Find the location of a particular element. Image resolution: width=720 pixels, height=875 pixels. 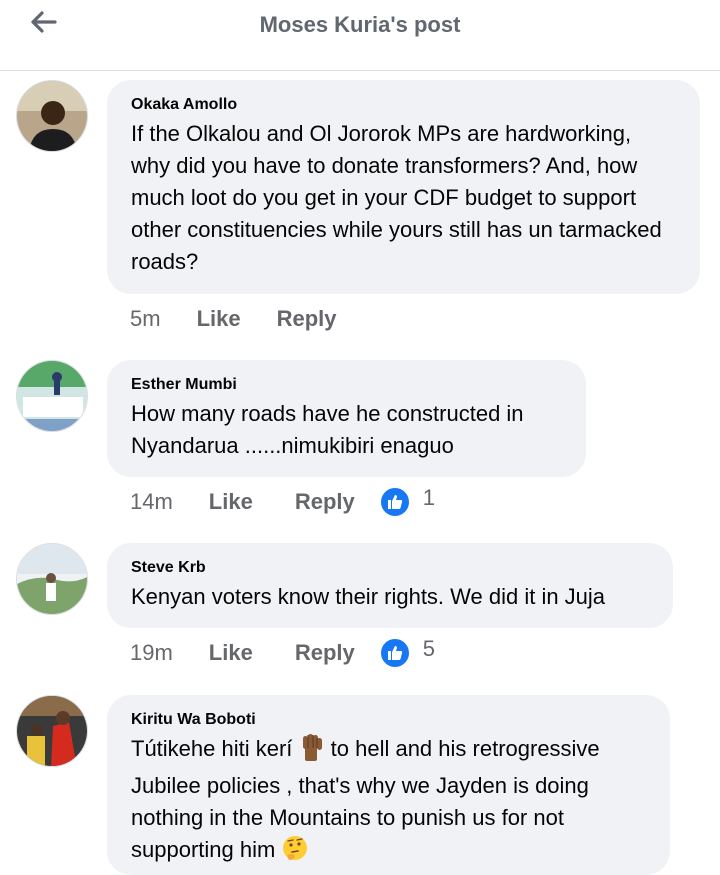

reaction-count: 1 is located at coordinates (428, 497).